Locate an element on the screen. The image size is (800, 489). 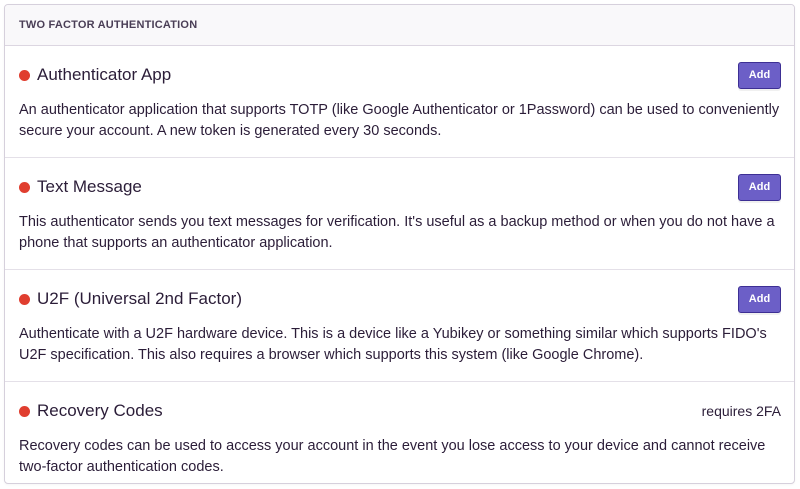
method-title: U2F (Universal 2nd Factor) is located at coordinates (140, 298).